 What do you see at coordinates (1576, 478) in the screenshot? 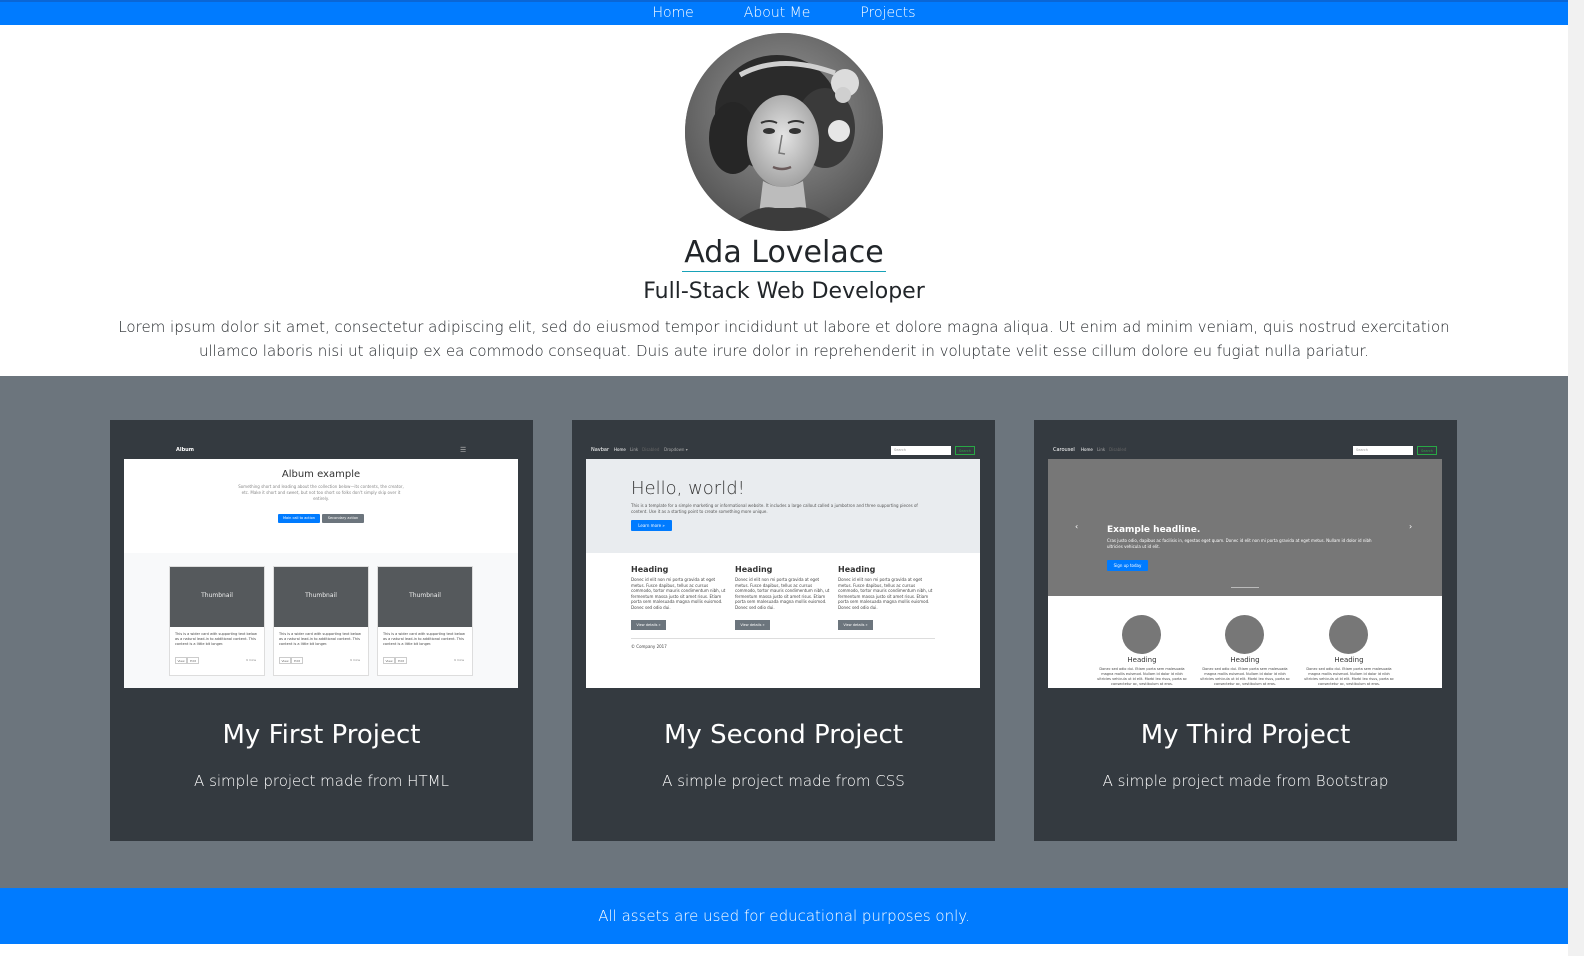
I see `vertical-scrollbar` at bounding box center [1576, 478].